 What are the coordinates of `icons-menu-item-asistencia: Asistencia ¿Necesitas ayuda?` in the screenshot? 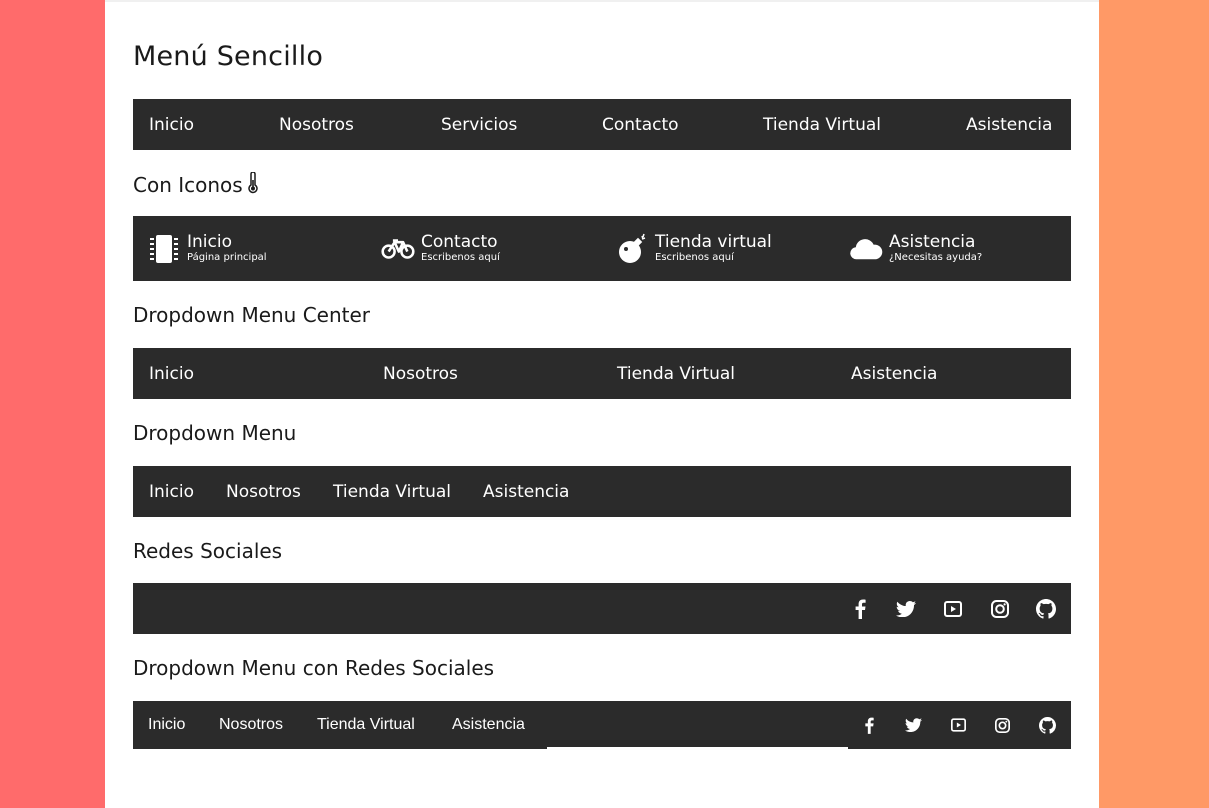 It's located at (915, 248).